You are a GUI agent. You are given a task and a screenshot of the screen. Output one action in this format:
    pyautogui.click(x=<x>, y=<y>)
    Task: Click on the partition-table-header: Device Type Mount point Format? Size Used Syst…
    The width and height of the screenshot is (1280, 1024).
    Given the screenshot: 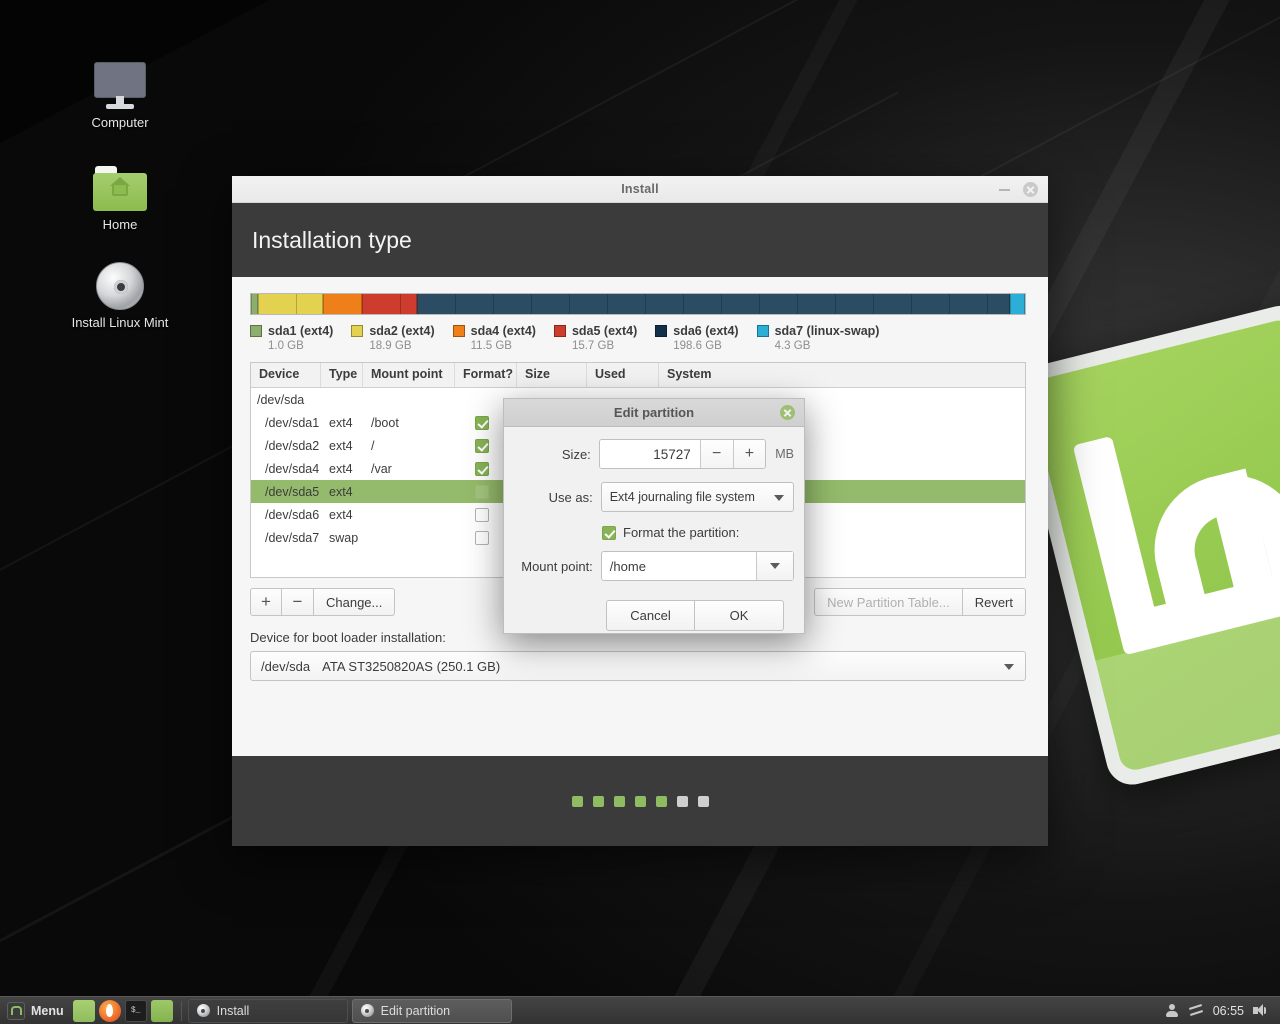 What is the action you would take?
    pyautogui.click(x=638, y=375)
    